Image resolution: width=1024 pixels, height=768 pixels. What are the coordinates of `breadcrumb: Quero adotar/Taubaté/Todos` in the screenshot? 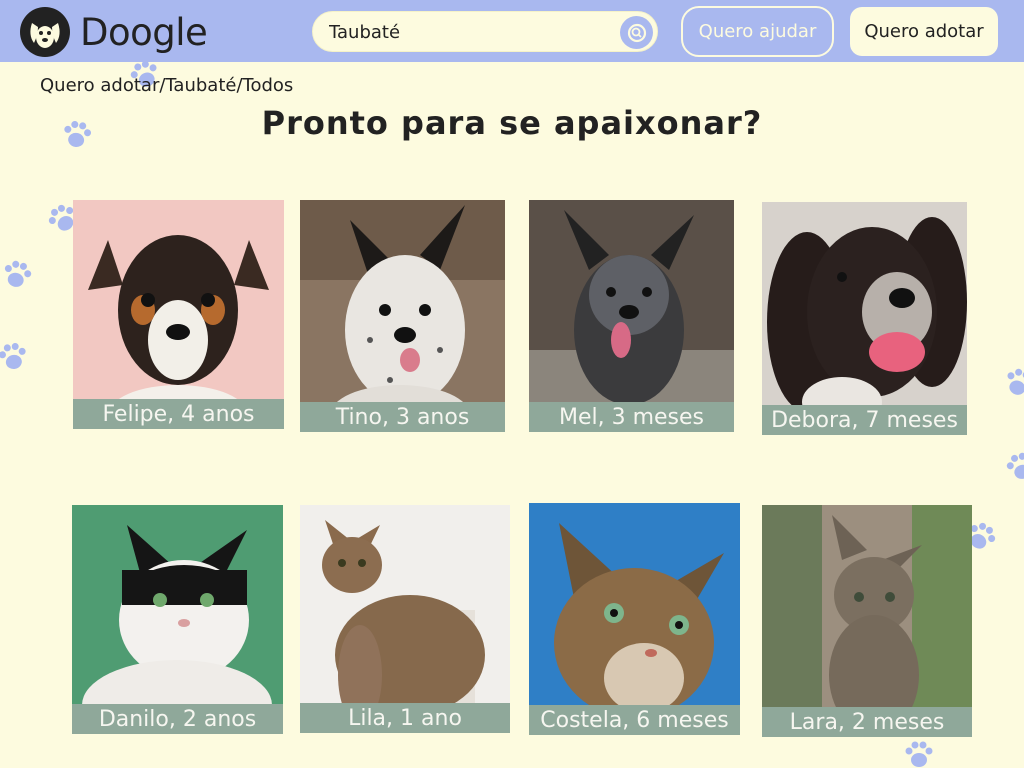 It's located at (166, 85).